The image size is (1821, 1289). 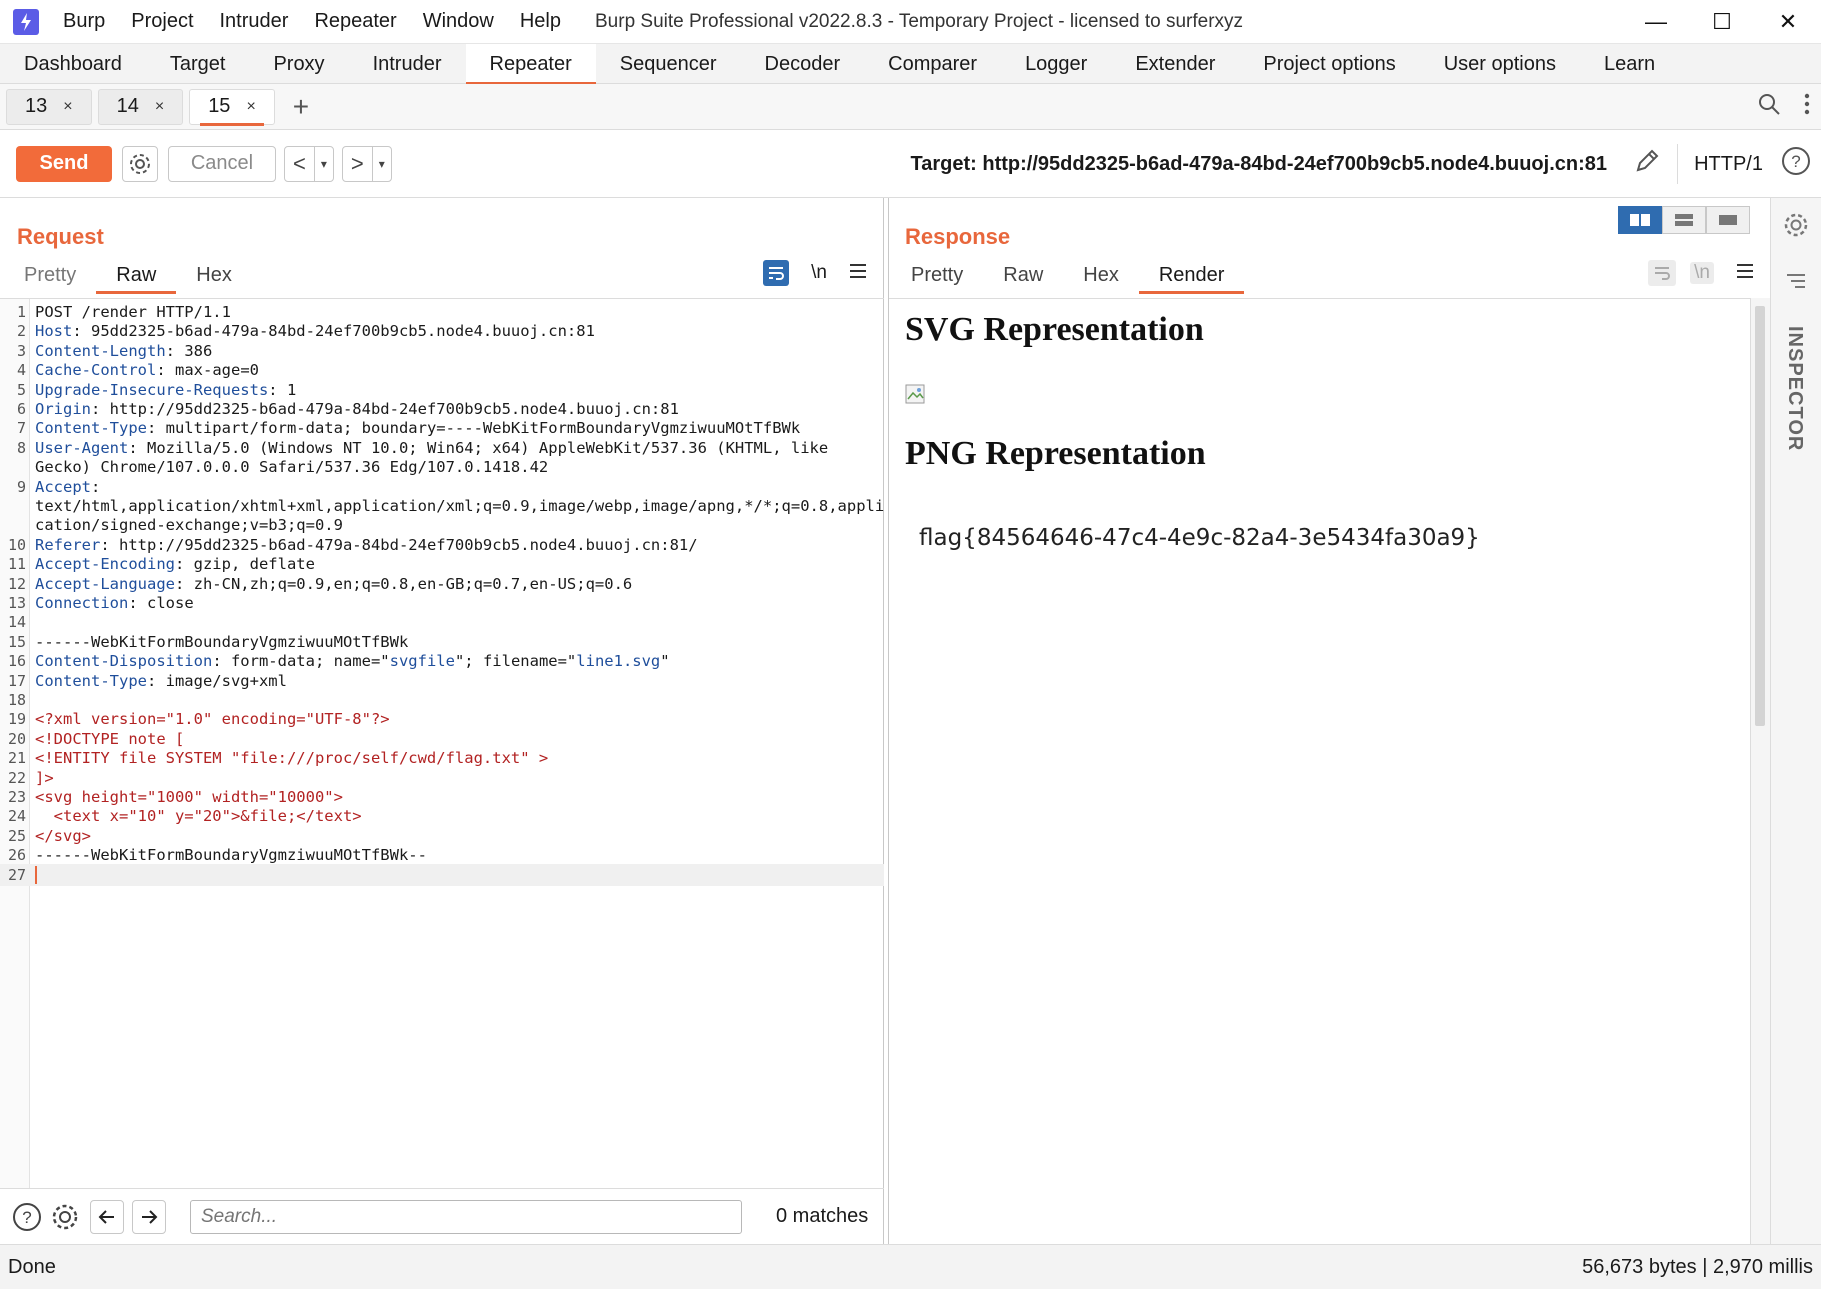 I want to click on repeater-tab-15: 15 ×, so click(x=232, y=107).